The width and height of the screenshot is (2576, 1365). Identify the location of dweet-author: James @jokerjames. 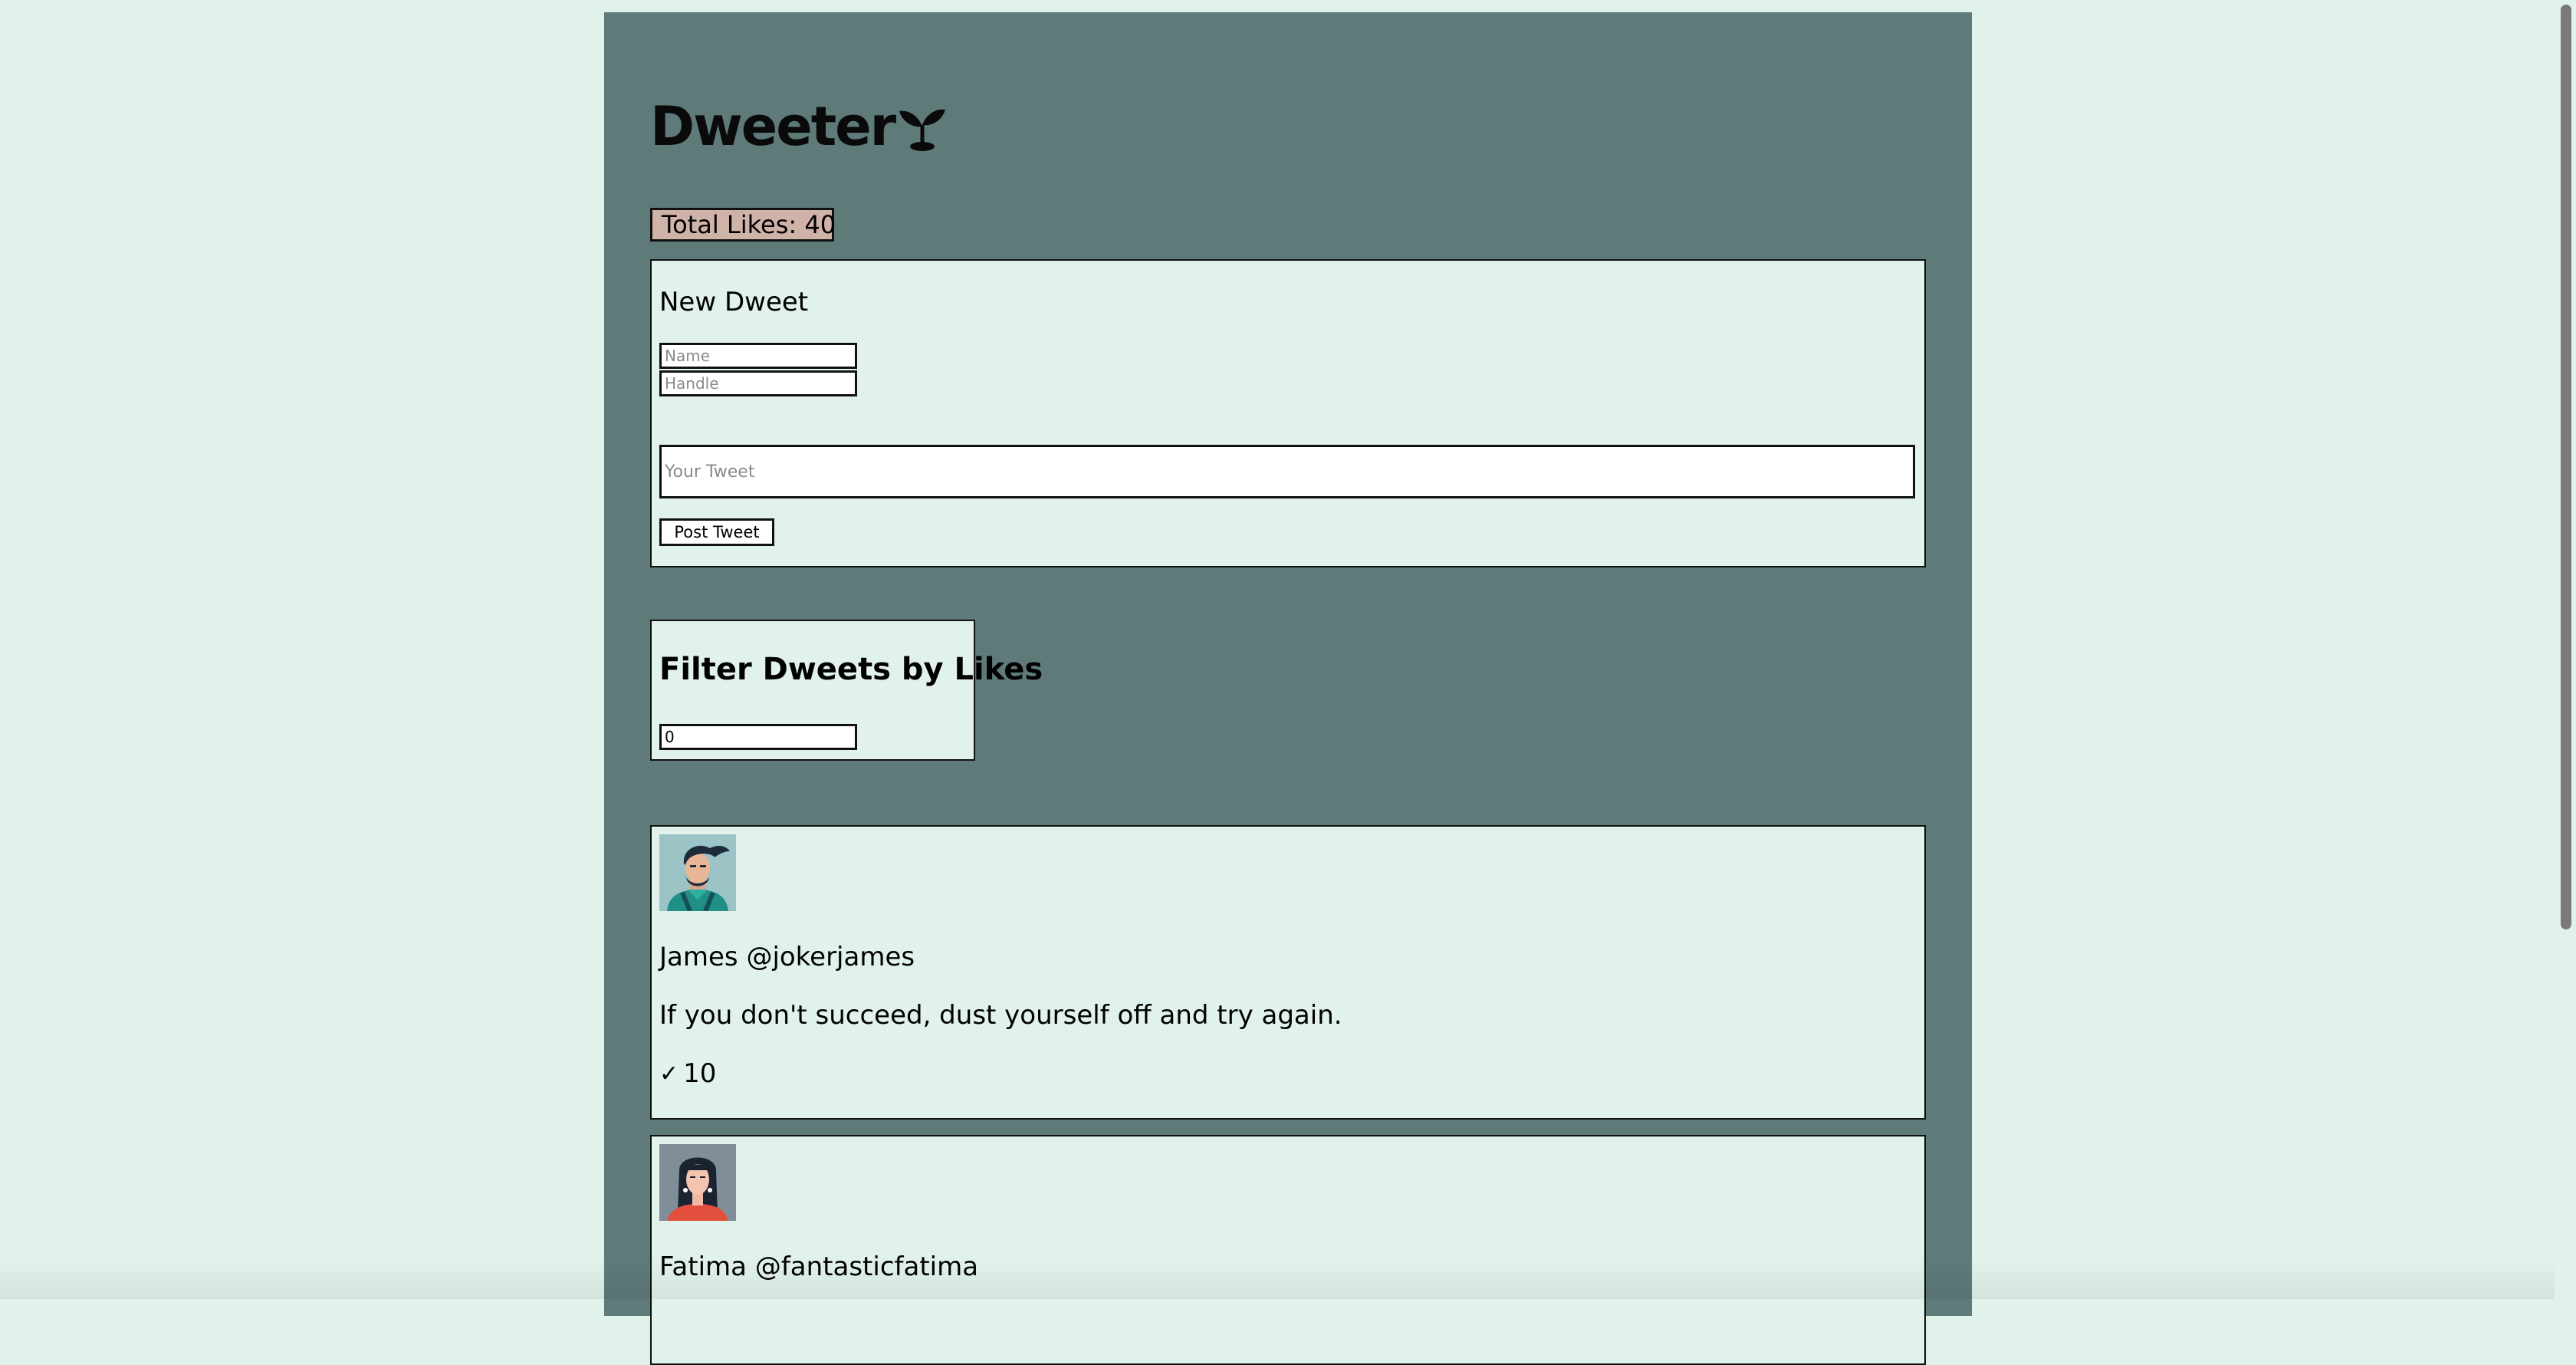
(787, 957).